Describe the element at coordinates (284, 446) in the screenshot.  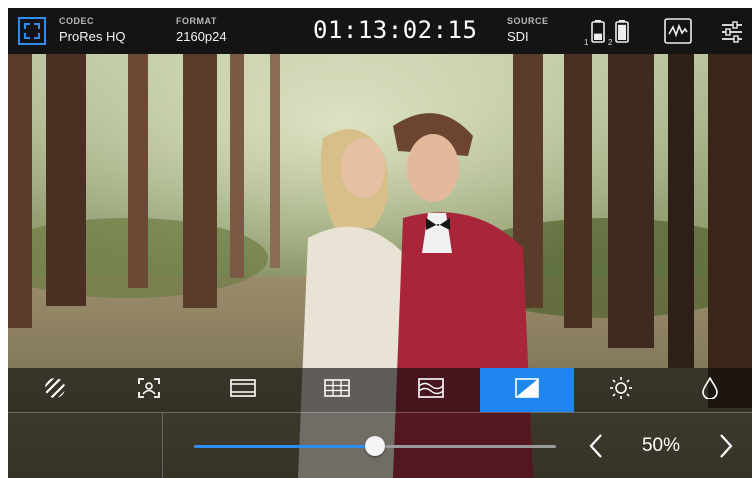
I see `slider-fill` at that location.